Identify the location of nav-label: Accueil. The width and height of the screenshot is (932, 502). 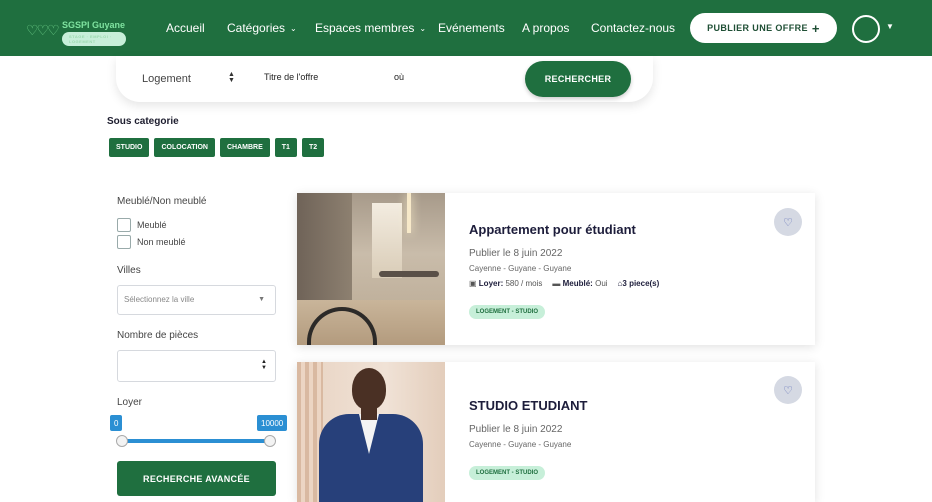
(185, 28).